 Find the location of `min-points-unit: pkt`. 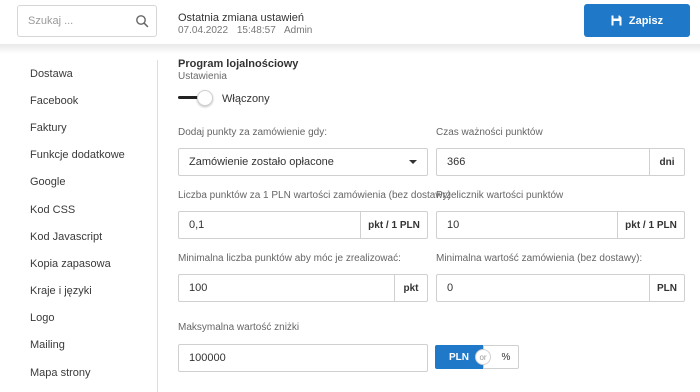

min-points-unit: pkt is located at coordinates (410, 288).